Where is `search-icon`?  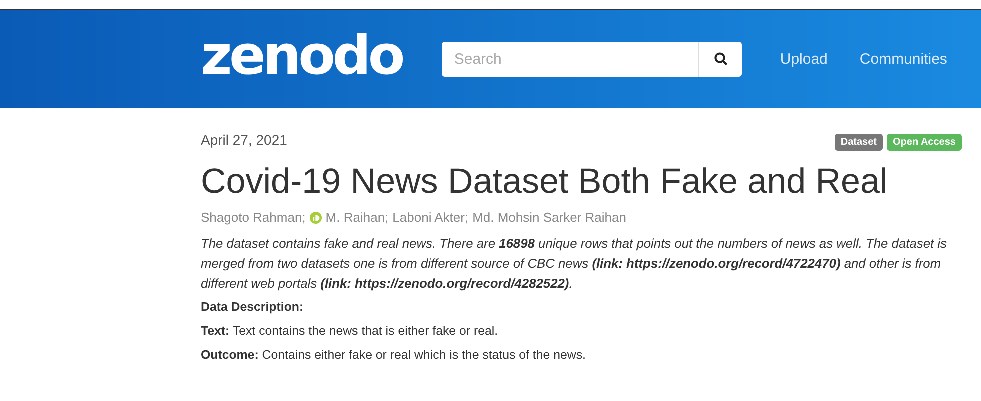
search-icon is located at coordinates (721, 59).